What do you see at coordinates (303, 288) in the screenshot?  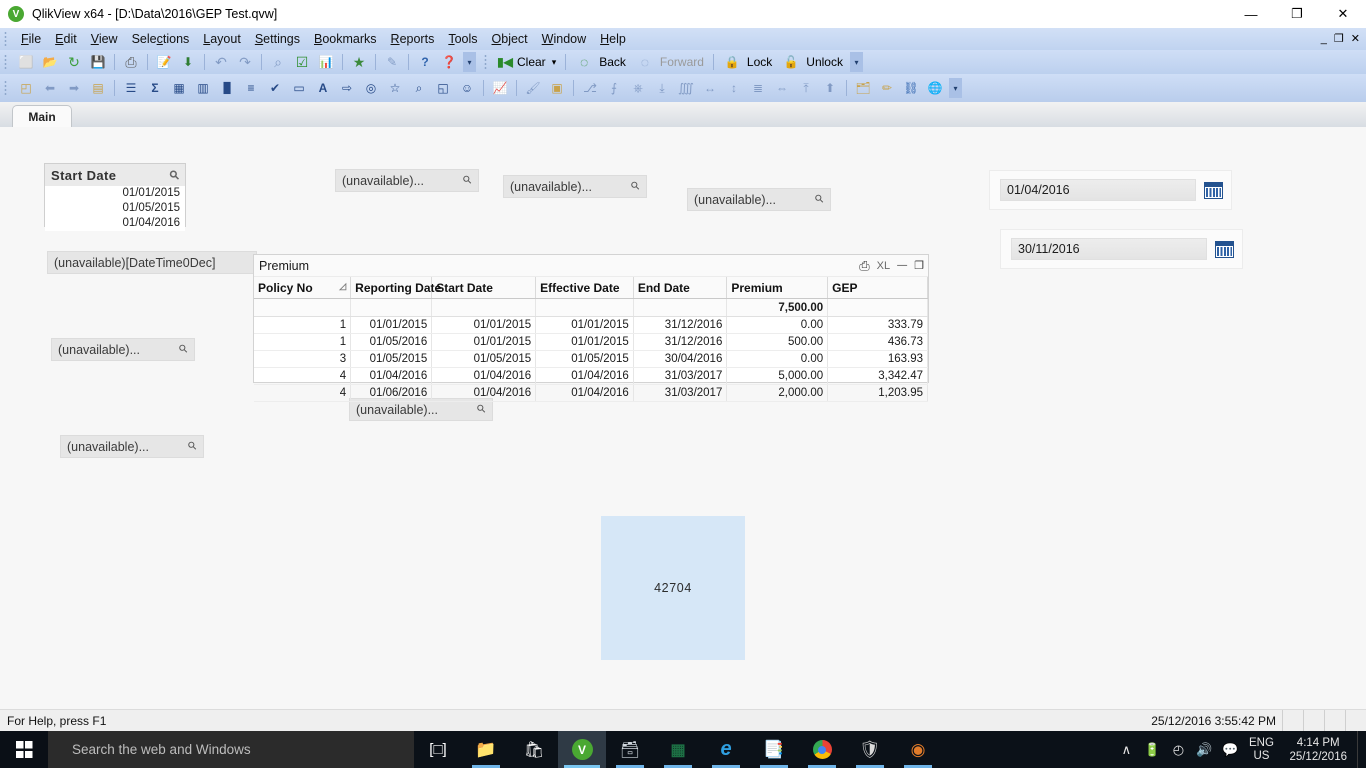 I see `column-header-policy-no: Policy No` at bounding box center [303, 288].